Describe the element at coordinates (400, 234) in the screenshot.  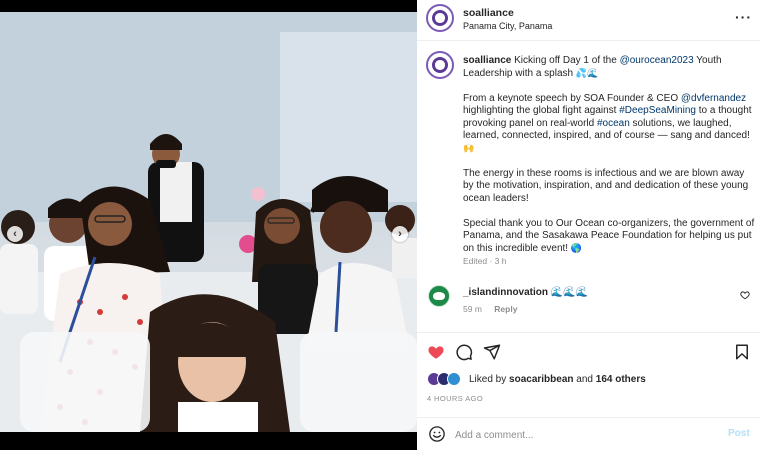
I see `next-slide-button: ›` at that location.